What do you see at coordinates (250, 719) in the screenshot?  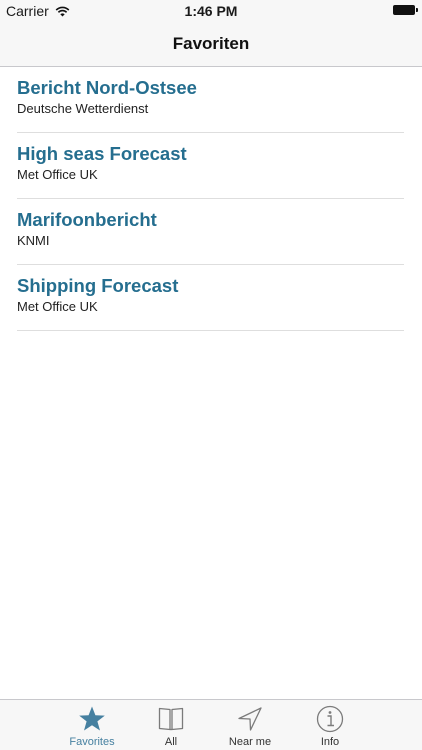 I see `location-arrow-icon` at bounding box center [250, 719].